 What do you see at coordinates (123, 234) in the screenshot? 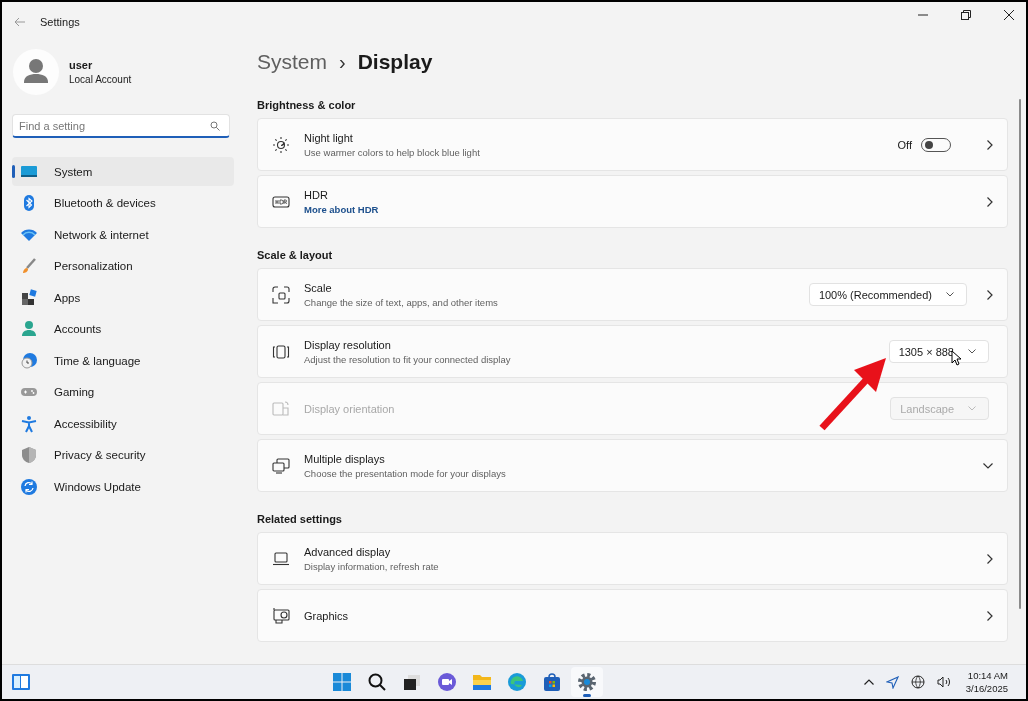
I see `sidebar-item: Network & internet` at bounding box center [123, 234].